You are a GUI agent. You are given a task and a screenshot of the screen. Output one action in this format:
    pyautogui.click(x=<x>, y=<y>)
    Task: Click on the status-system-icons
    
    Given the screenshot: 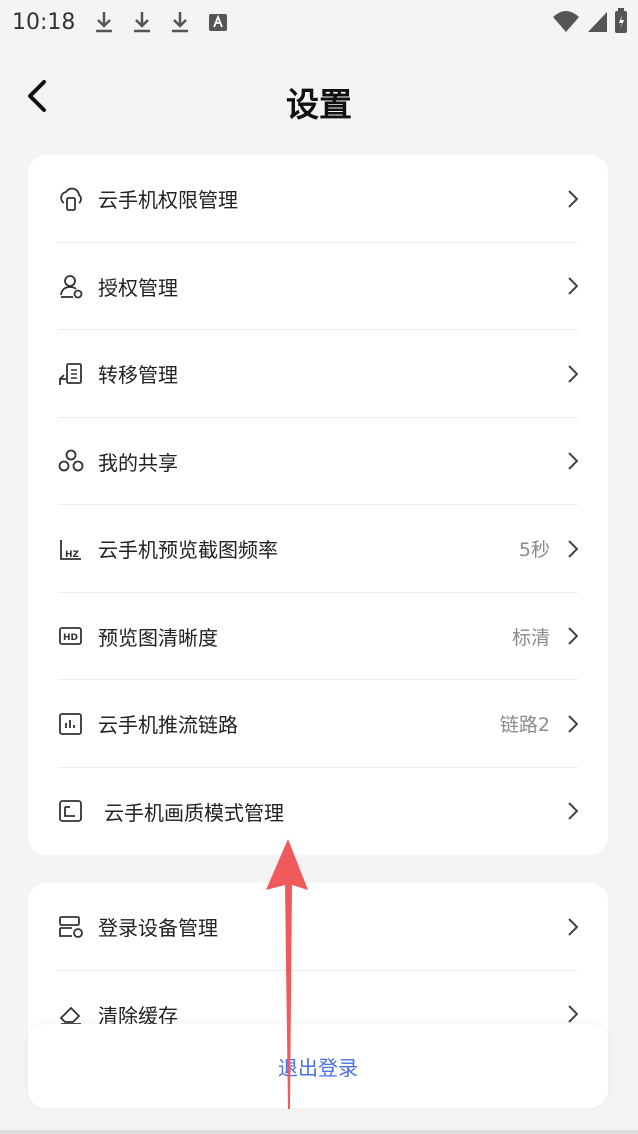 What is the action you would take?
    pyautogui.click(x=590, y=21)
    